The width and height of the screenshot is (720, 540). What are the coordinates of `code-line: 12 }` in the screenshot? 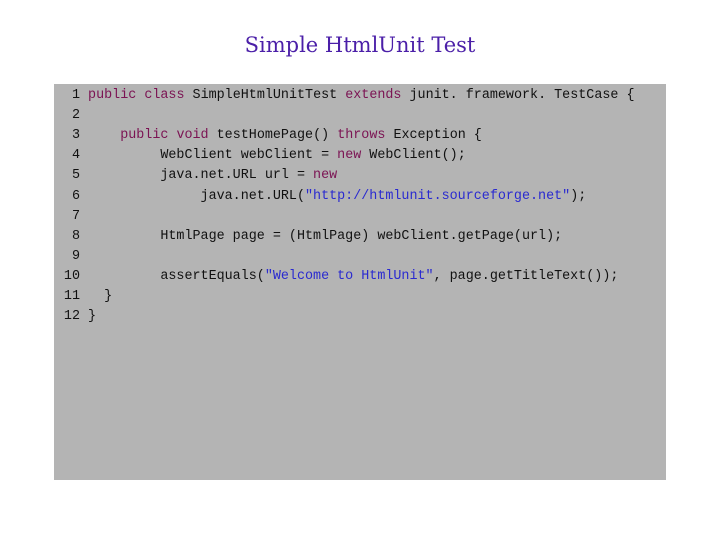 It's located at (75, 317).